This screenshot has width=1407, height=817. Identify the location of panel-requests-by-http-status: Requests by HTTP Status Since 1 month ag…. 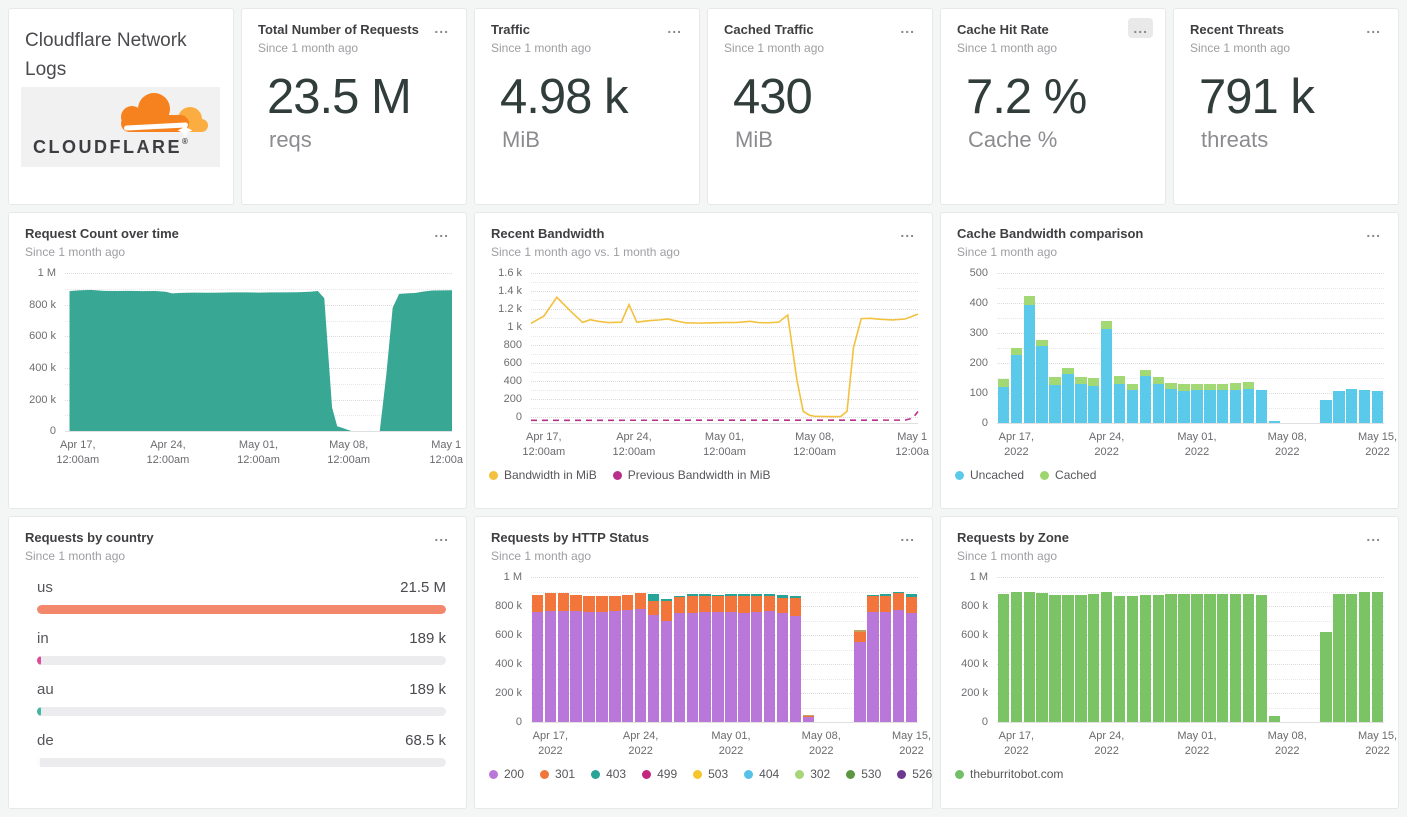
(703, 662).